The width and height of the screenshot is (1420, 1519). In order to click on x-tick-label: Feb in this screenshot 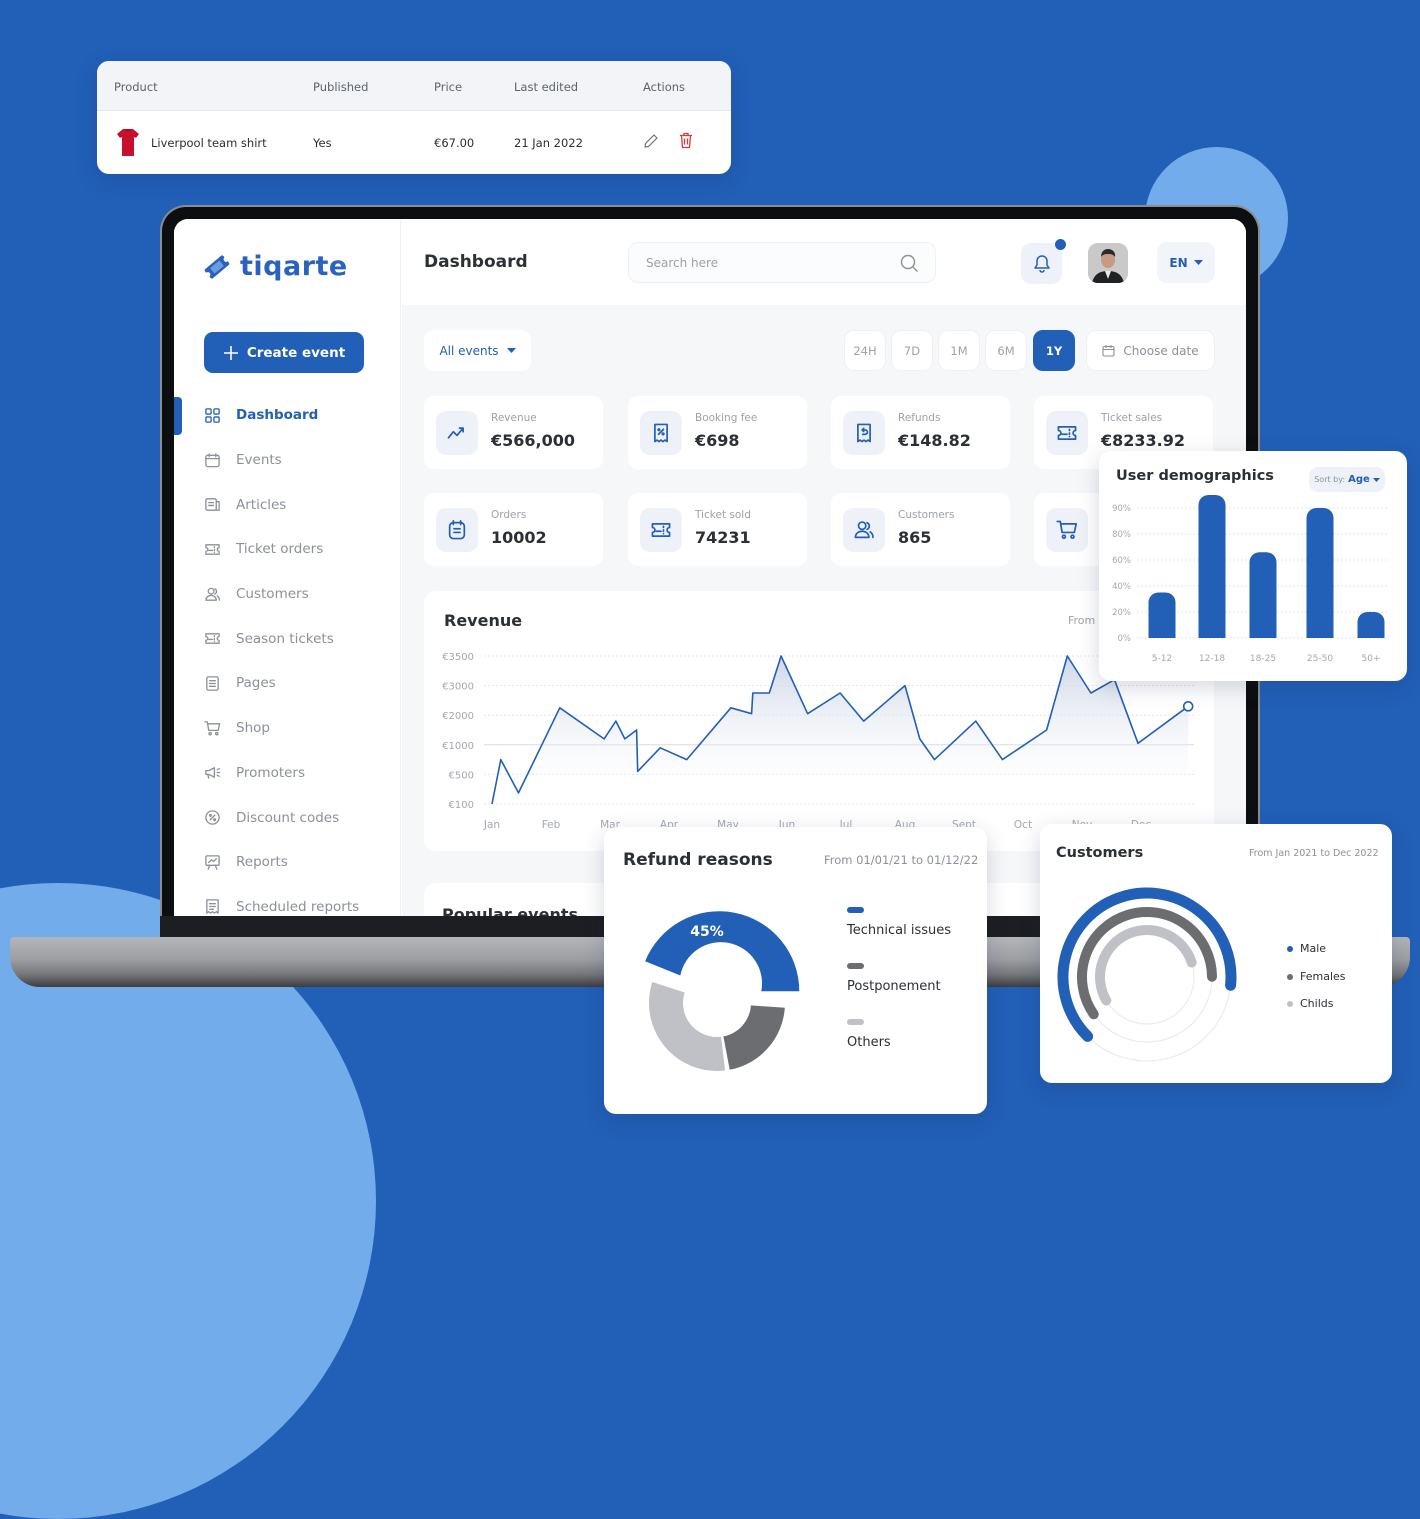, I will do `click(551, 825)`.